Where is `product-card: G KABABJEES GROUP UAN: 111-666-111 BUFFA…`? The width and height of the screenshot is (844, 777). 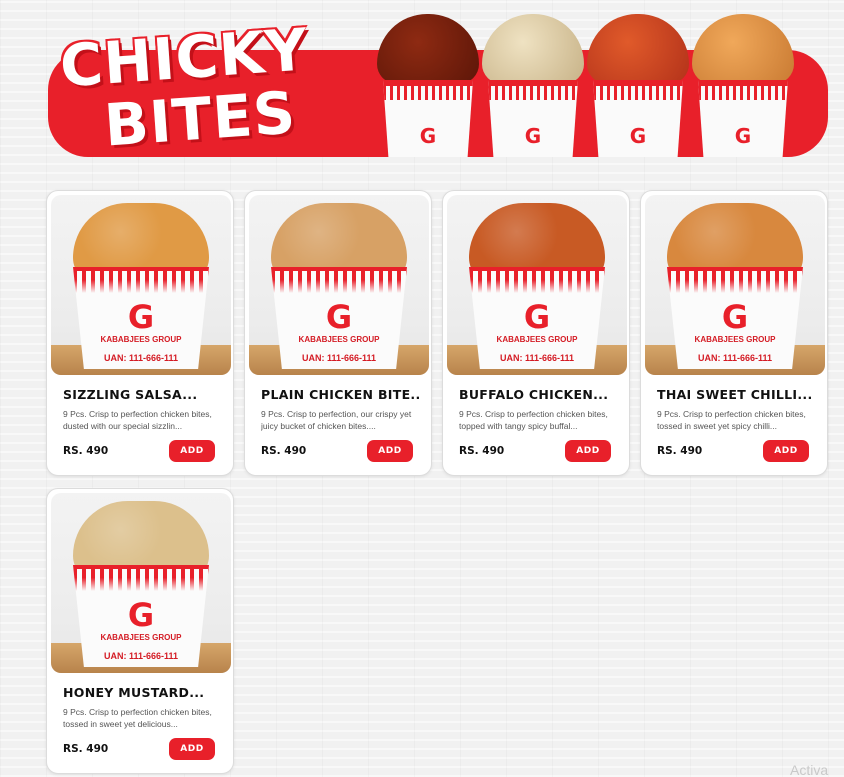
product-card: G KABABJEES GROUP UAN: 111-666-111 BUFFA… is located at coordinates (536, 333).